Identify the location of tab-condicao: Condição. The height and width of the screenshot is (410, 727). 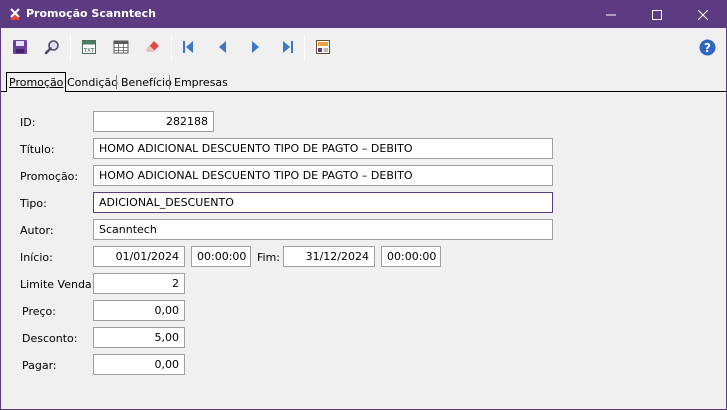
(92, 82).